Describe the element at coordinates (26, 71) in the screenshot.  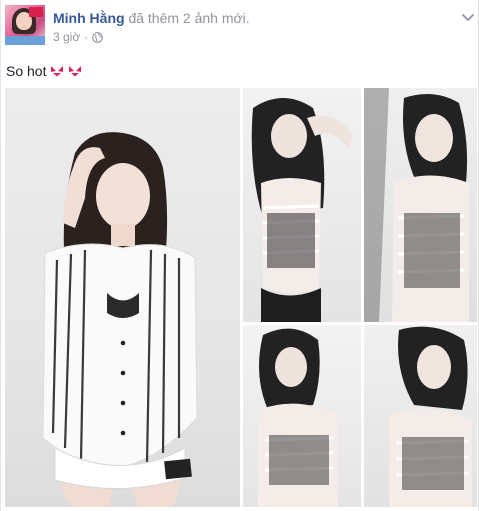
I see `post-message: So hot` at that location.